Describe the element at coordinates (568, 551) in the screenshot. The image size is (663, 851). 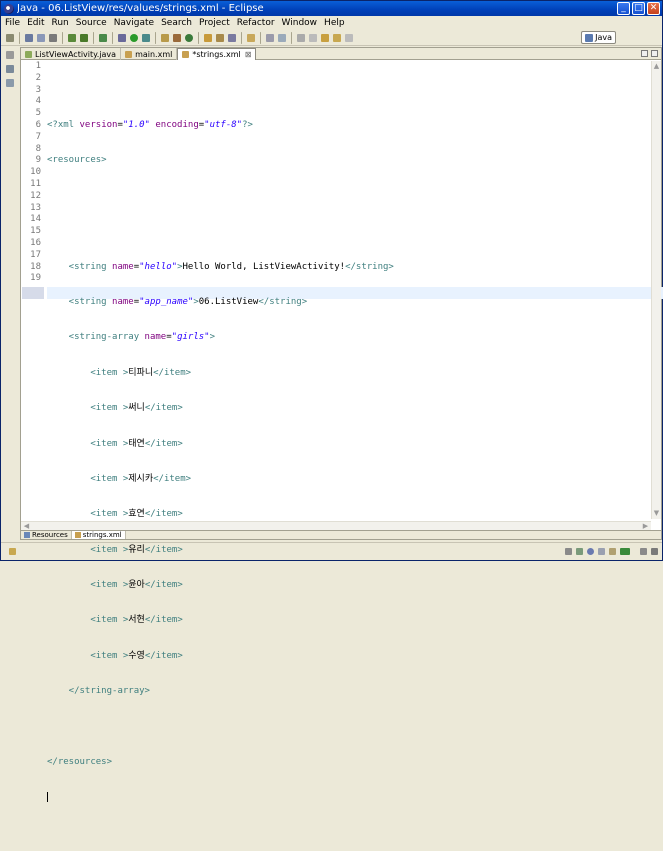
I see `android-status-icon` at that location.